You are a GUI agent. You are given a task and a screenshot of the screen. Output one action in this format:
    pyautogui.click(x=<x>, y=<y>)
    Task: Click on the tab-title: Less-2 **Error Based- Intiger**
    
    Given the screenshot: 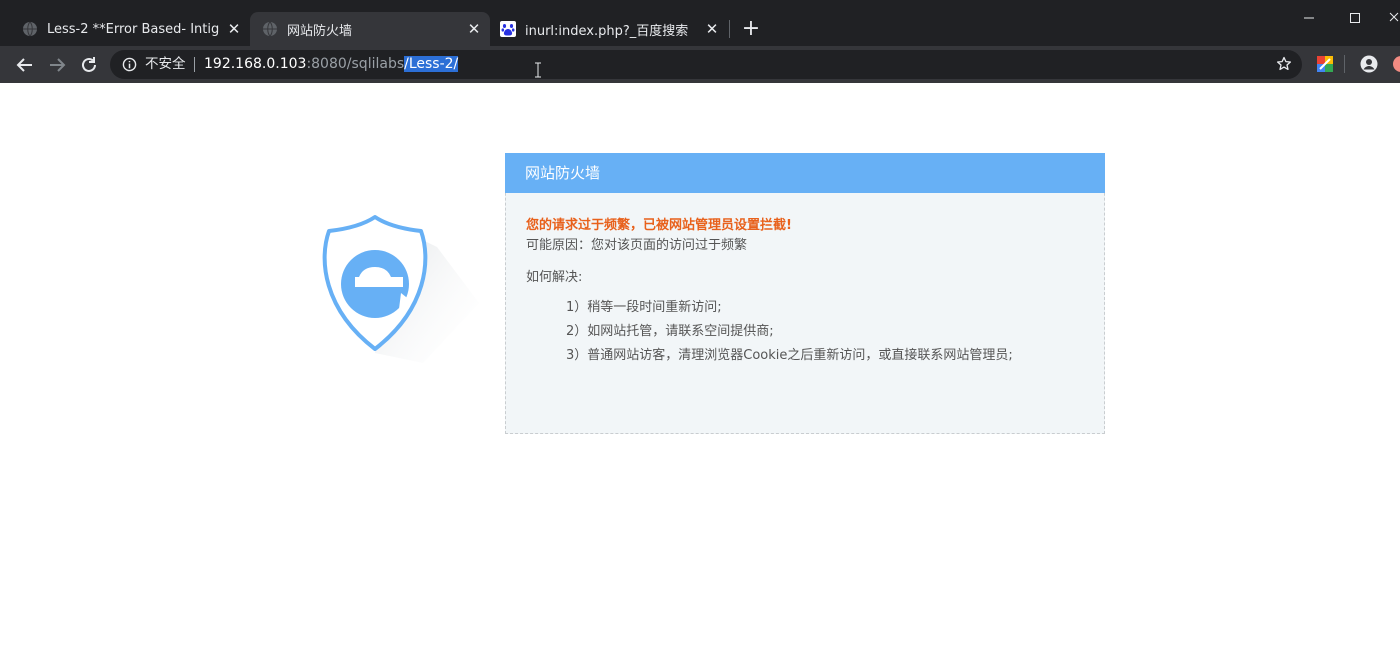 What is the action you would take?
    pyautogui.click(x=133, y=29)
    